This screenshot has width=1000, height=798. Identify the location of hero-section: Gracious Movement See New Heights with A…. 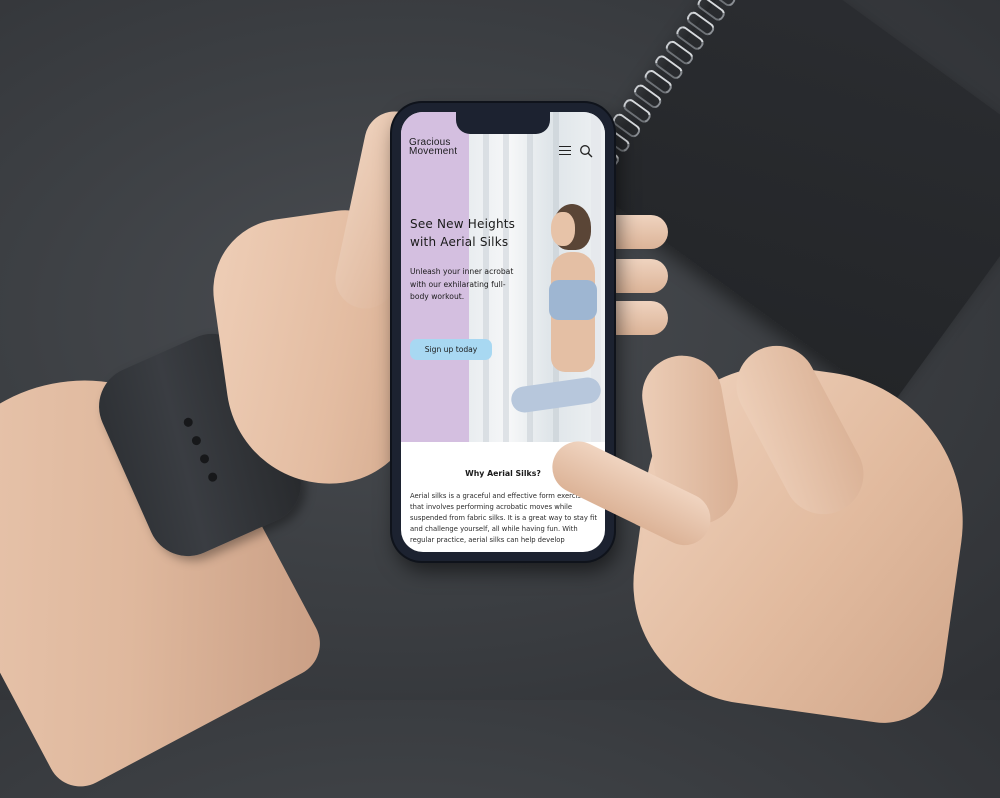
(503, 277).